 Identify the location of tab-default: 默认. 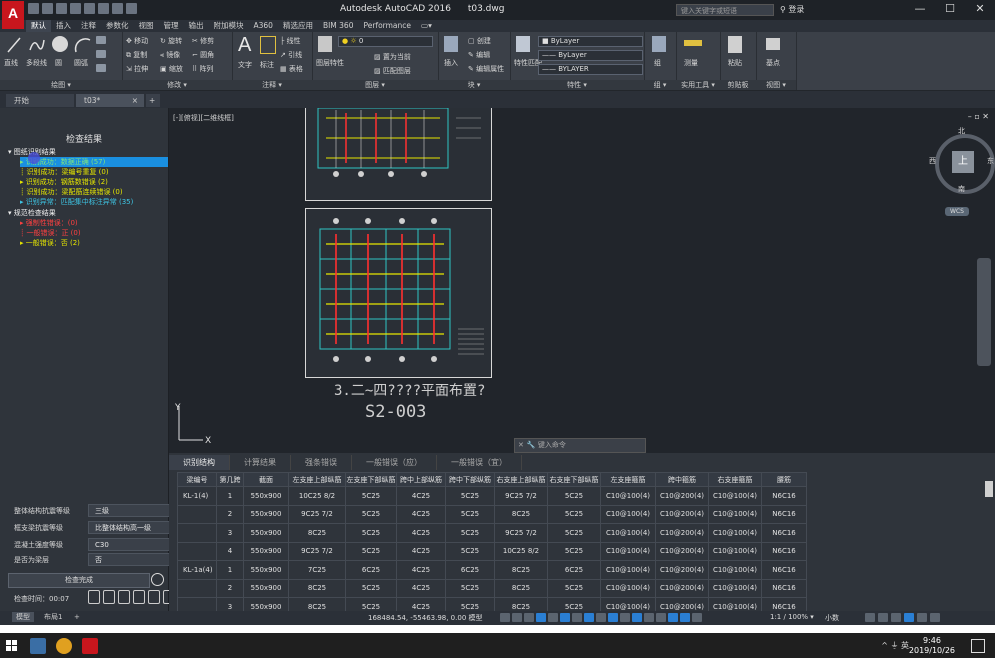
(38, 26).